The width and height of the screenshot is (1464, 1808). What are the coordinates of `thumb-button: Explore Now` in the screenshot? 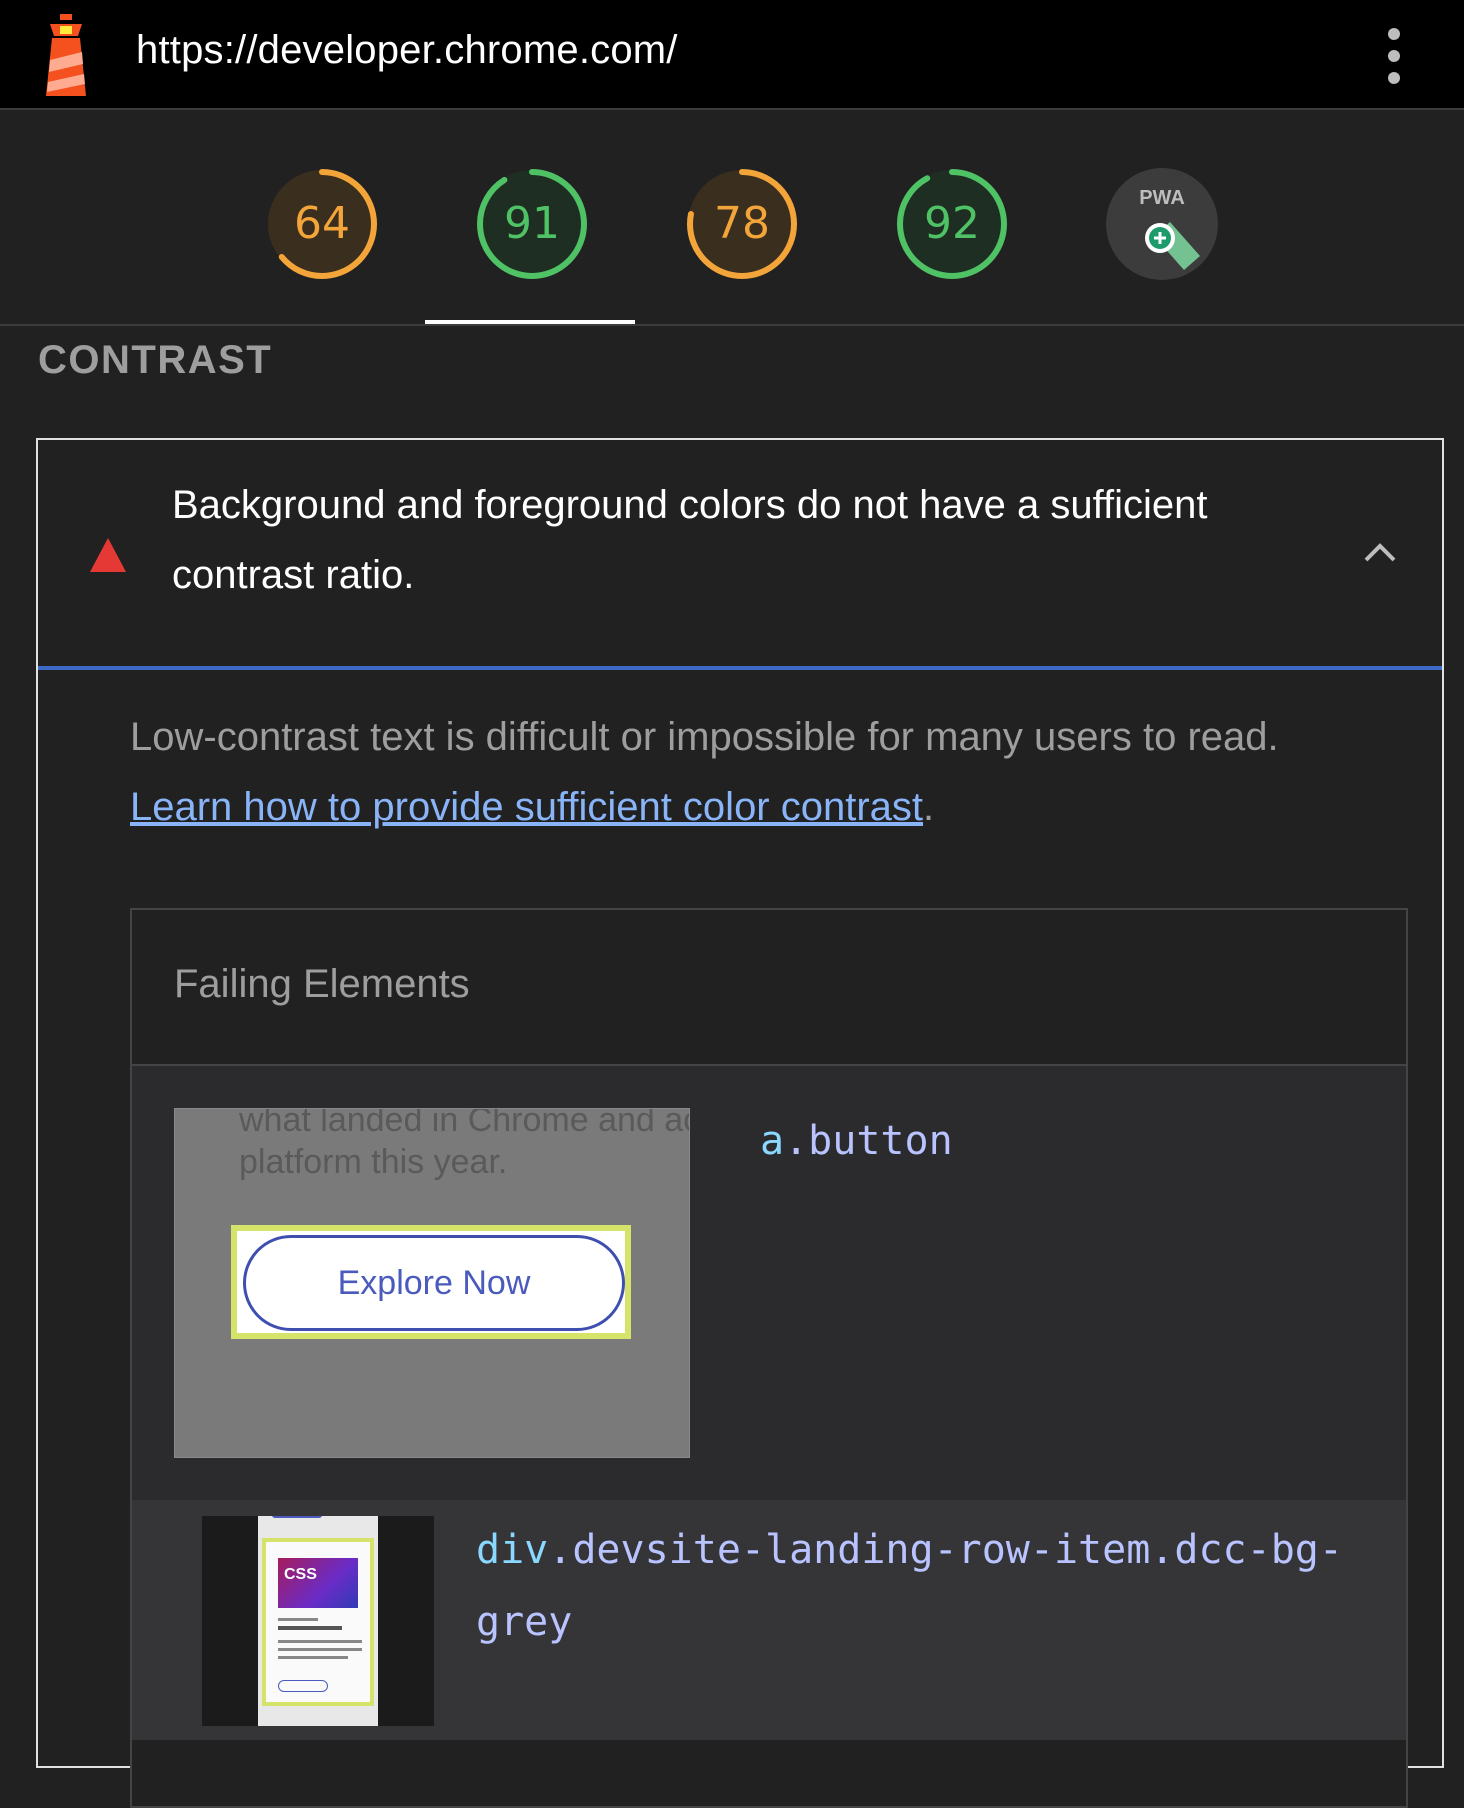 It's located at (434, 1283).